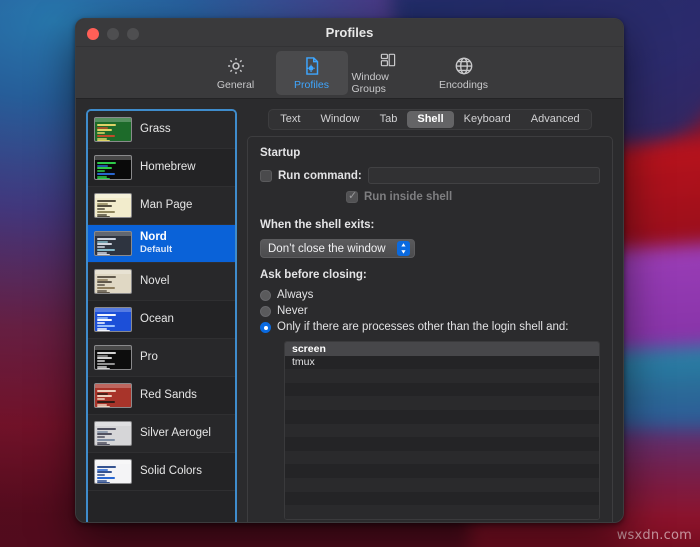 This screenshot has height=547, width=700. What do you see at coordinates (463, 65) in the screenshot?
I see `globe-icon` at bounding box center [463, 65].